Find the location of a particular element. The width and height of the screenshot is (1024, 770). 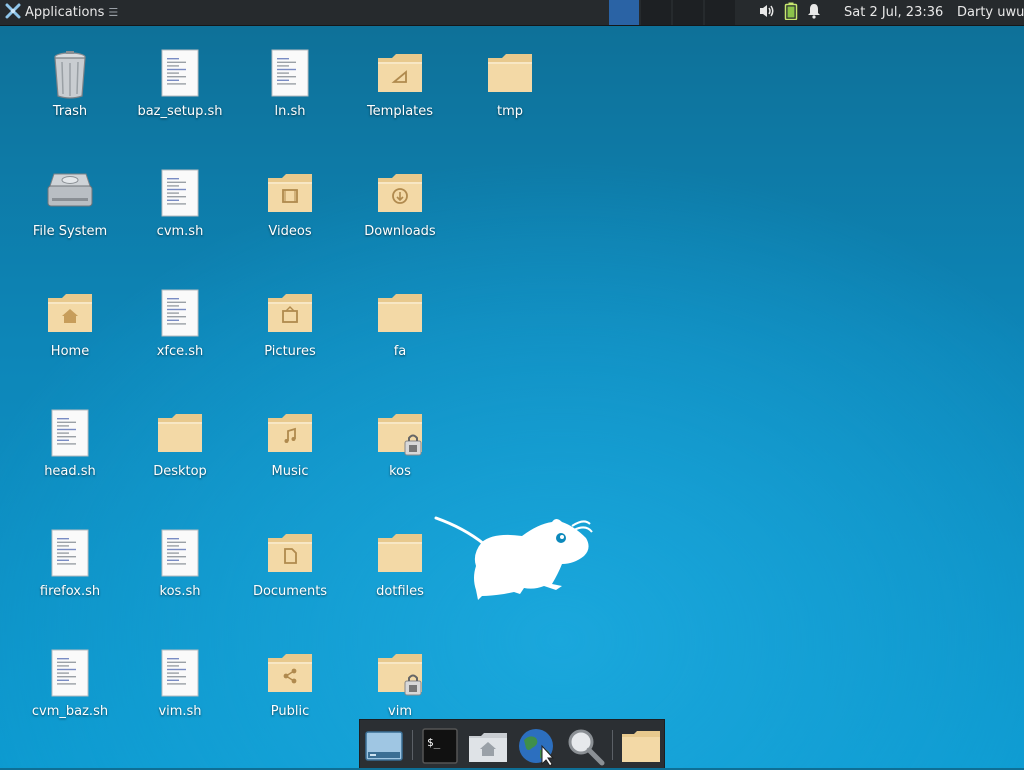

applications-menu-button: Applications ☰ is located at coordinates (61, 12).